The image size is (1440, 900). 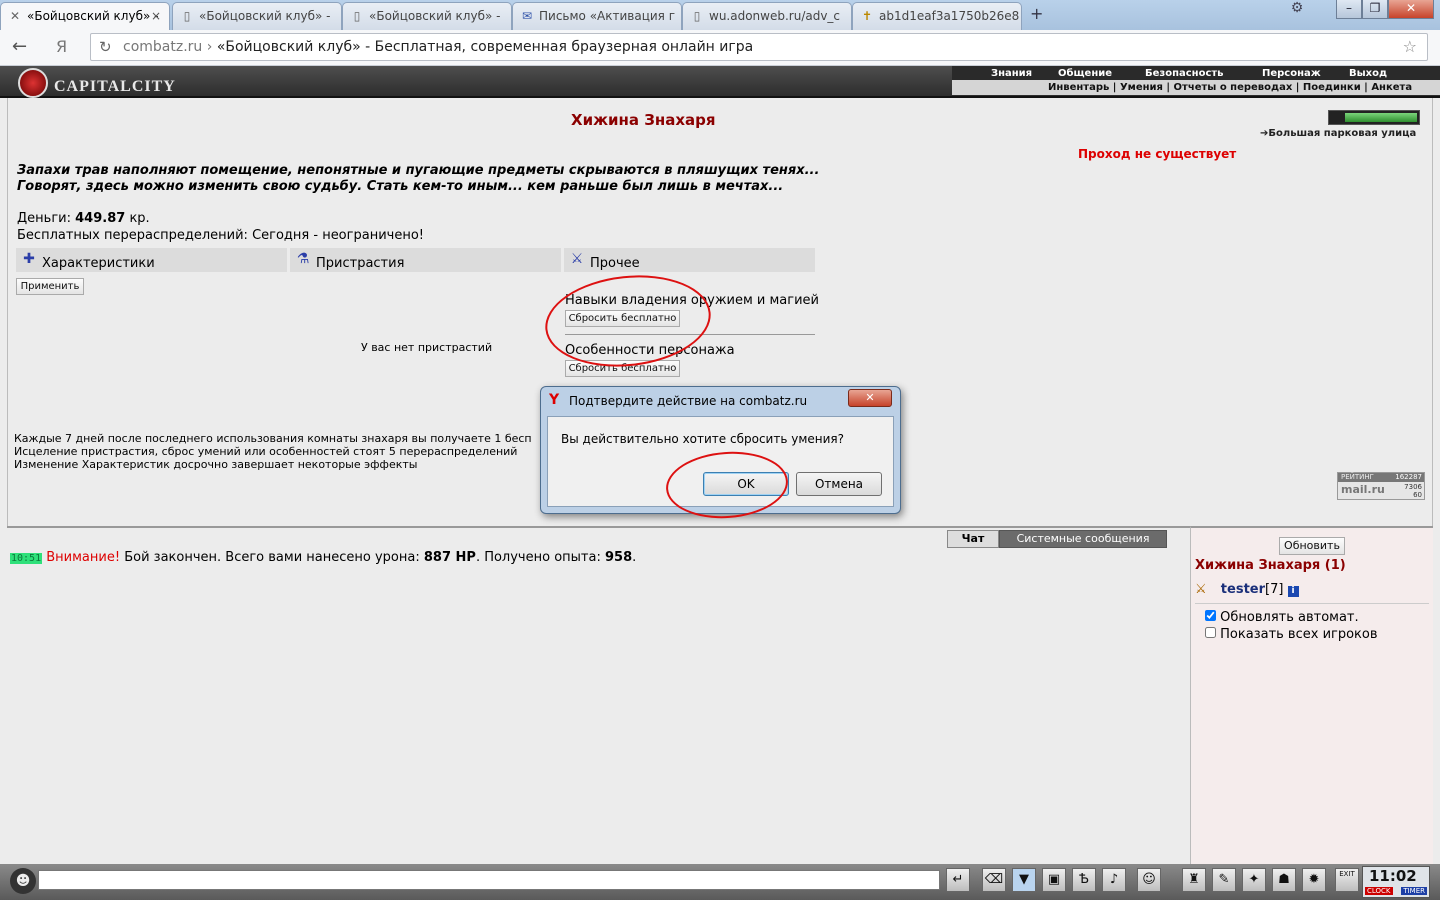 What do you see at coordinates (1410, 47) in the screenshot?
I see `bookmark-star-icon: ☆` at bounding box center [1410, 47].